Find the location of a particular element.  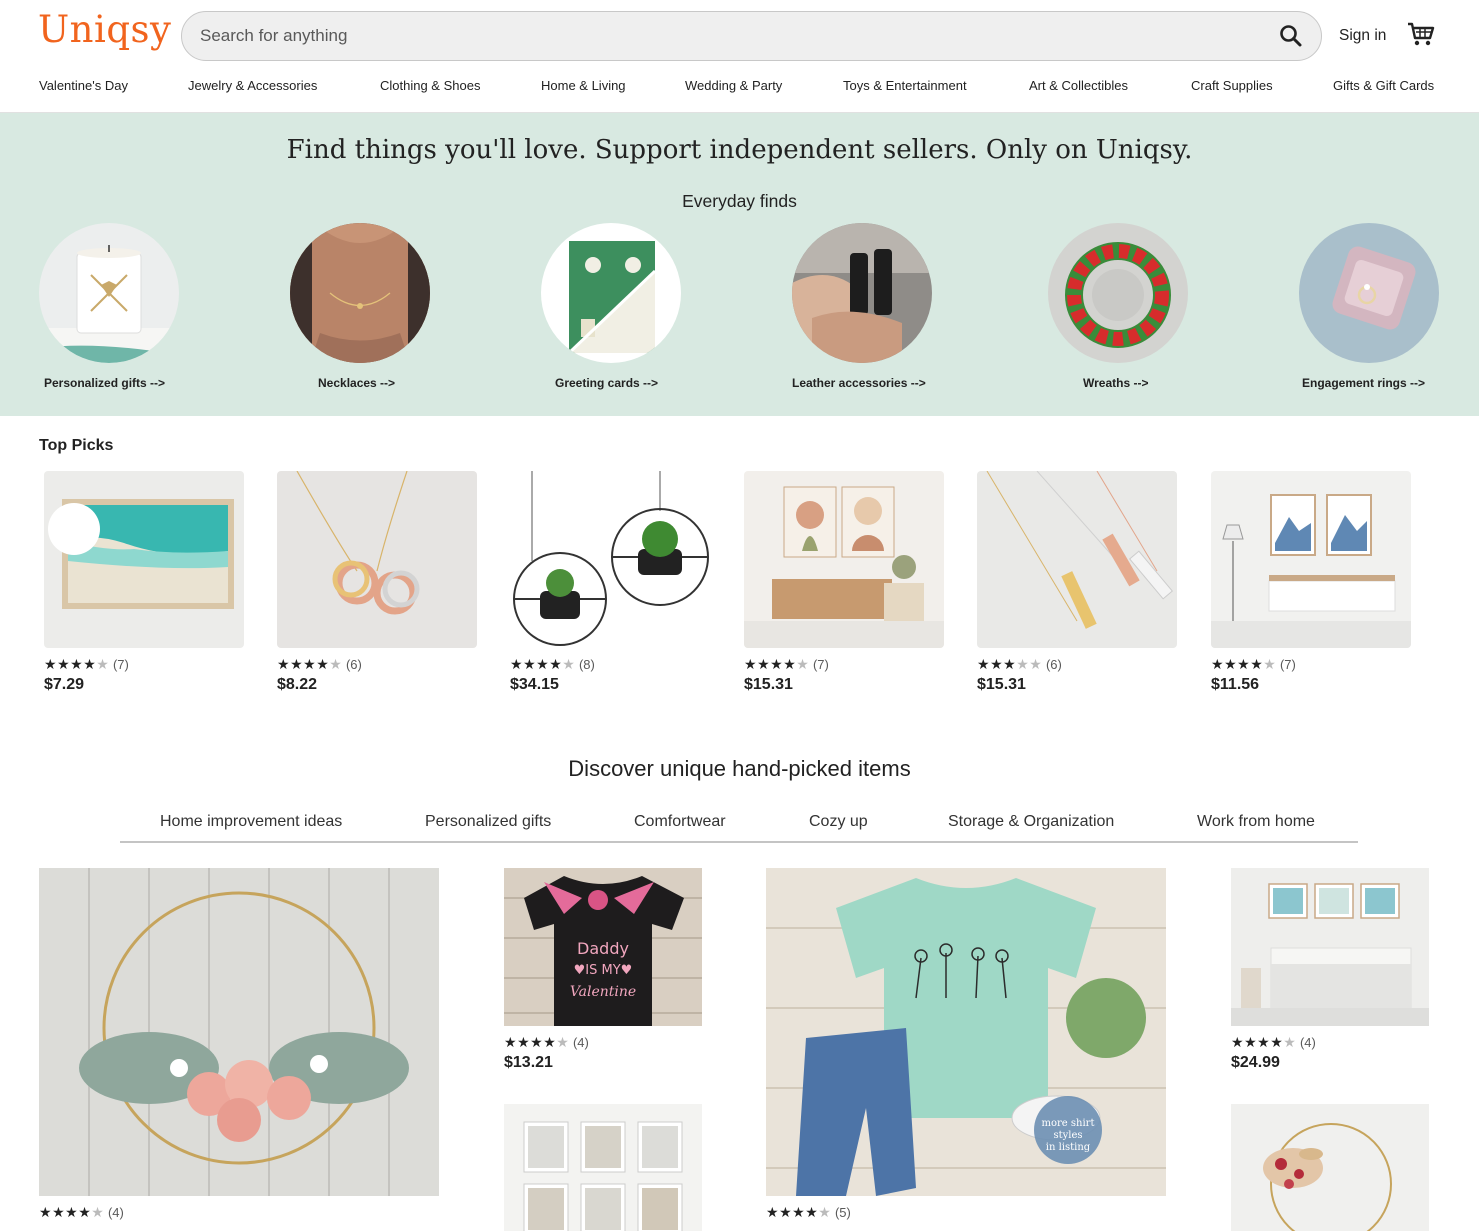

sign-in-link: Sign in is located at coordinates (1362, 36).